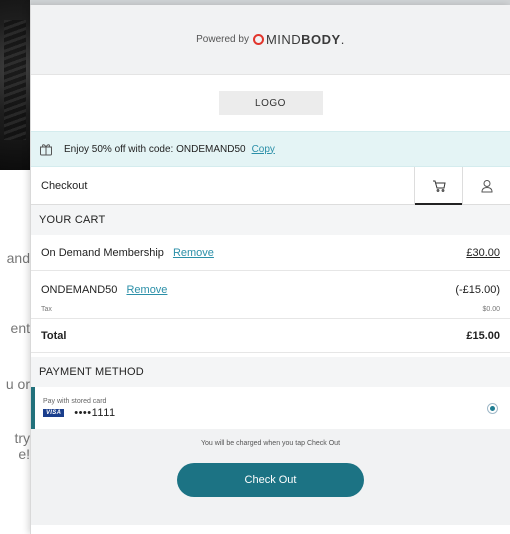 Image resolution: width=510 pixels, height=534 pixels. I want to click on cart-item-discount: ONDEMAND50 Remove (-£15.00), so click(270, 286).